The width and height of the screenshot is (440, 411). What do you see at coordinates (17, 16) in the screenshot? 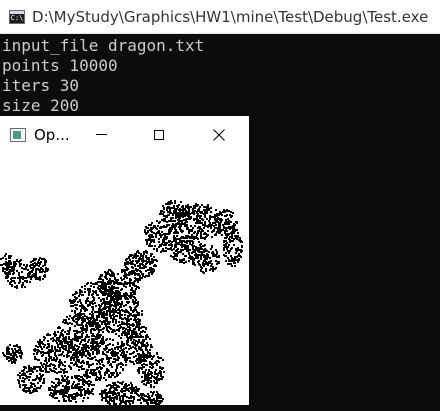
I see `console-app-icon: C:\` at bounding box center [17, 16].